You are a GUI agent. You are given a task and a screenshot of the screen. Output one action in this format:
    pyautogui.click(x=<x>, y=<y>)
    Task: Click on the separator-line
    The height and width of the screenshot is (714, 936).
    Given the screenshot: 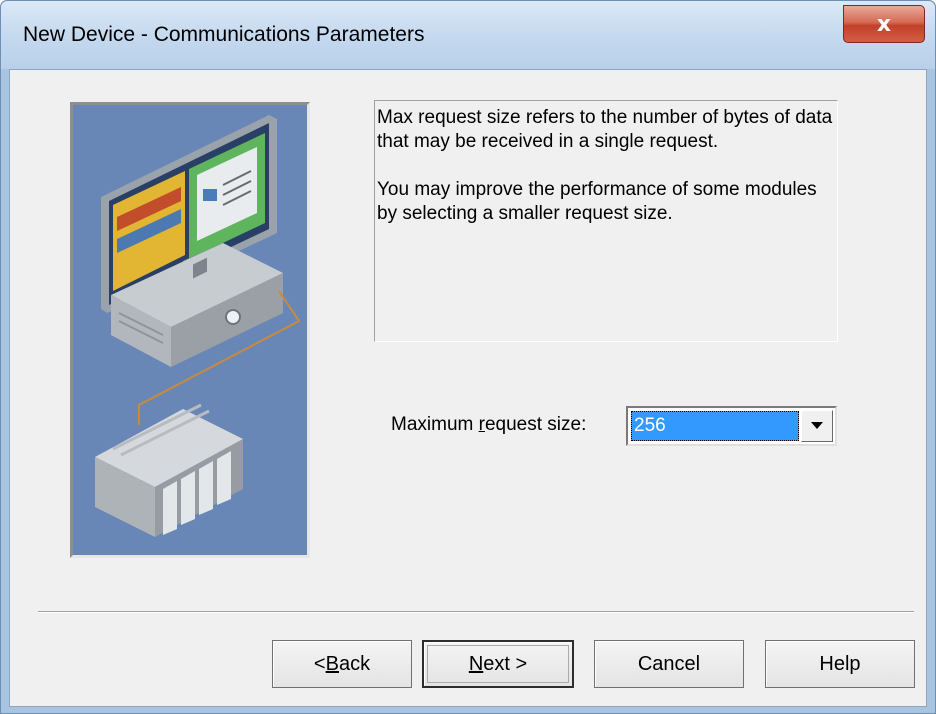 What is the action you would take?
    pyautogui.click(x=476, y=612)
    